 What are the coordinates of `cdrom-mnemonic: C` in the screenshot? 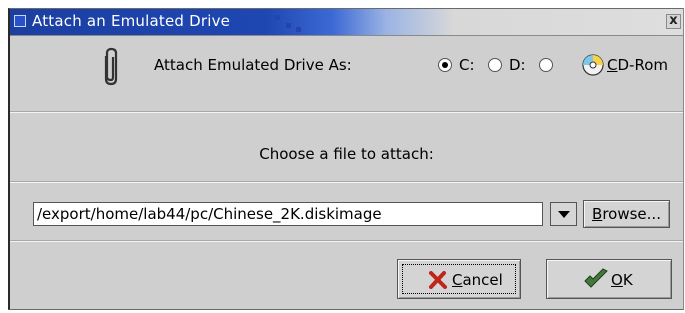 It's located at (612, 65).